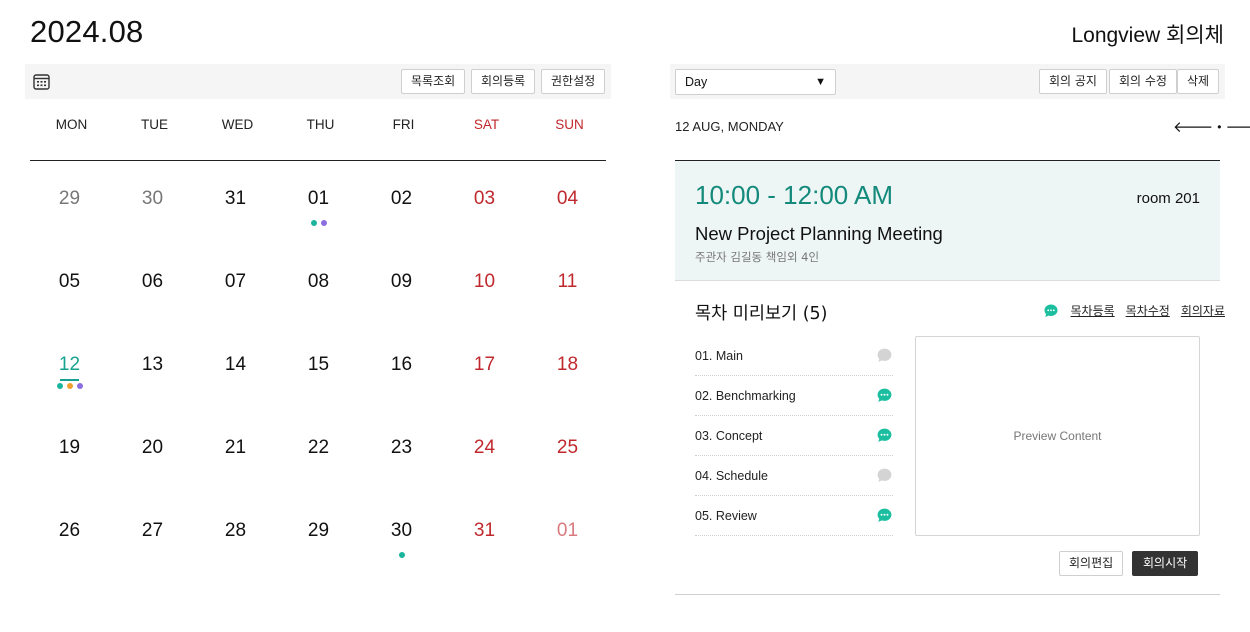 Image resolution: width=1250 pixels, height=632 pixels. What do you see at coordinates (947, 594) in the screenshot?
I see `bottom-divider` at bounding box center [947, 594].